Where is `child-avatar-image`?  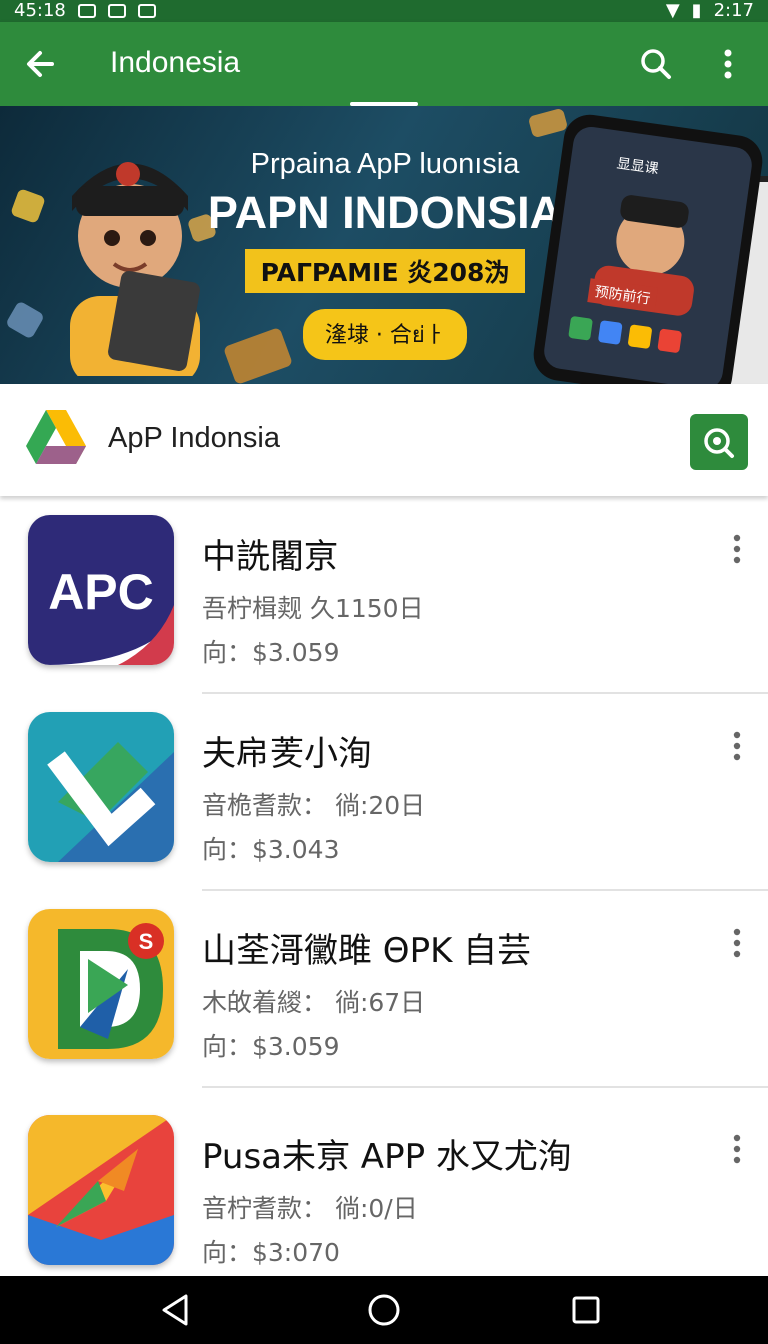 child-avatar-image is located at coordinates (631, 274).